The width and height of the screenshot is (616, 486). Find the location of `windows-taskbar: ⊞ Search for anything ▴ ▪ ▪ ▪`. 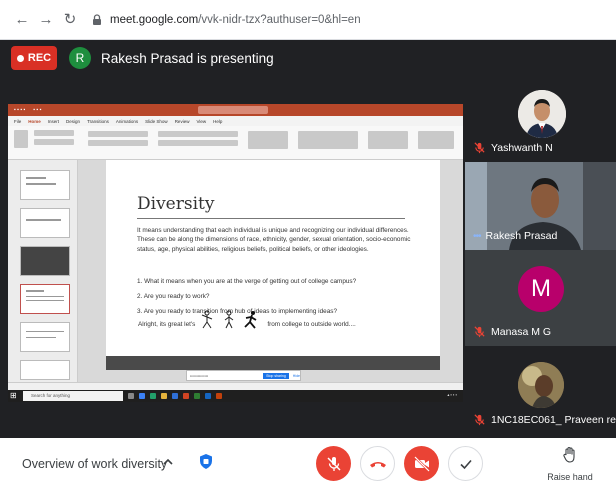

windows-taskbar: ⊞ Search for anything ▴ ▪ ▪ ▪ is located at coordinates (235, 396).